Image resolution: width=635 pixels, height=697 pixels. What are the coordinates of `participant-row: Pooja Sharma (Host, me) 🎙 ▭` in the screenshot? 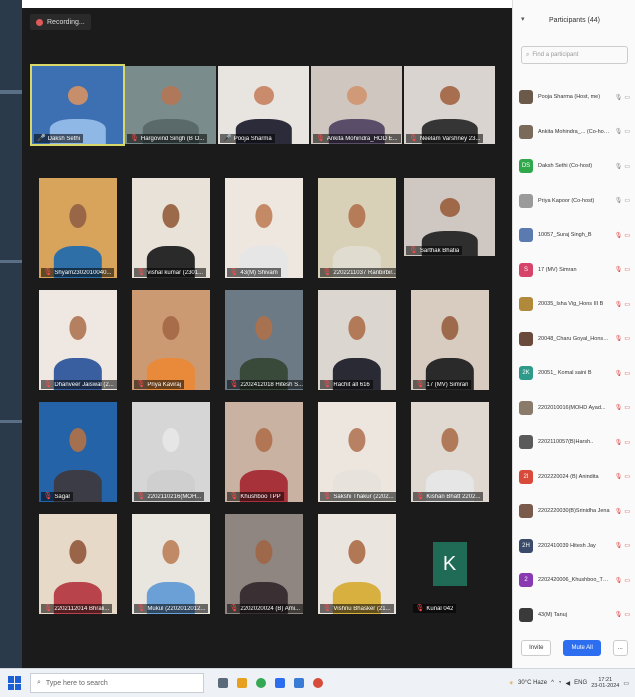 It's located at (574, 97).